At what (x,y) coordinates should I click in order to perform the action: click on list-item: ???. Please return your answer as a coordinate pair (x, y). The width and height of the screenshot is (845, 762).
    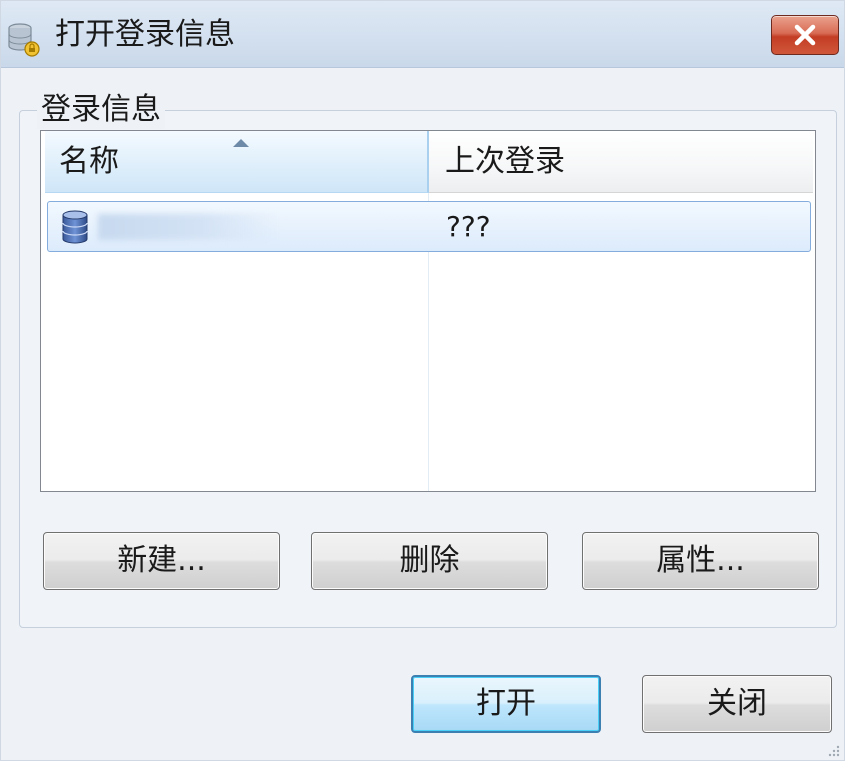
    Looking at the image, I should click on (429, 226).